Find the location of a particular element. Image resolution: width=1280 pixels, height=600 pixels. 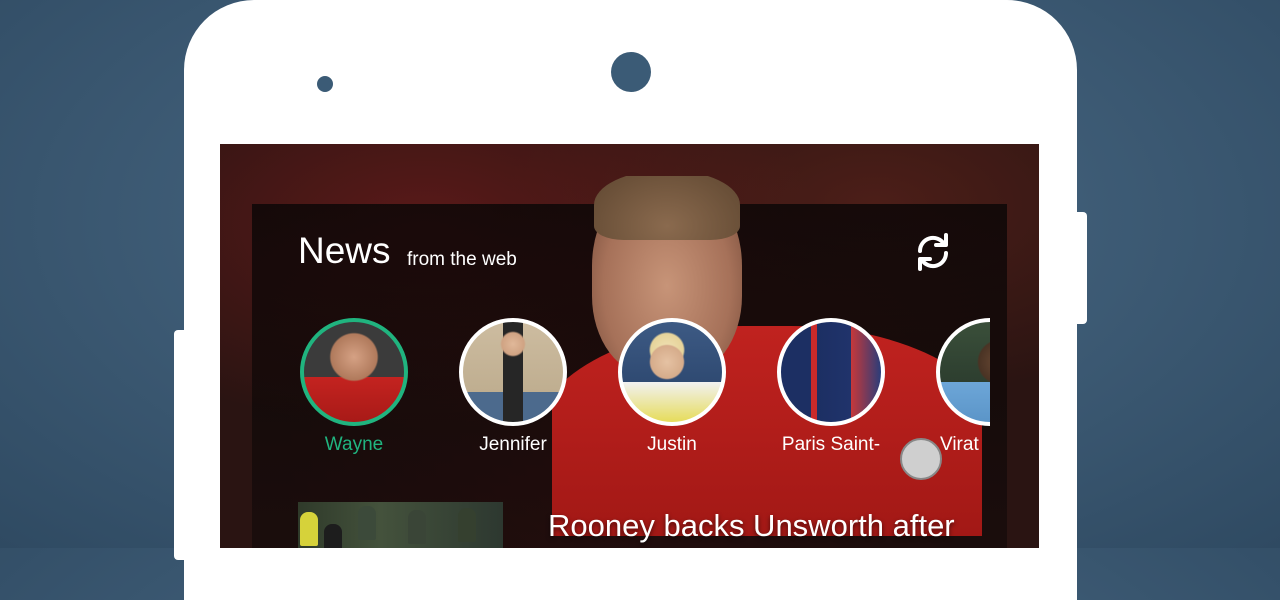

person-jennifer: Jennifer is located at coordinates (513, 387).